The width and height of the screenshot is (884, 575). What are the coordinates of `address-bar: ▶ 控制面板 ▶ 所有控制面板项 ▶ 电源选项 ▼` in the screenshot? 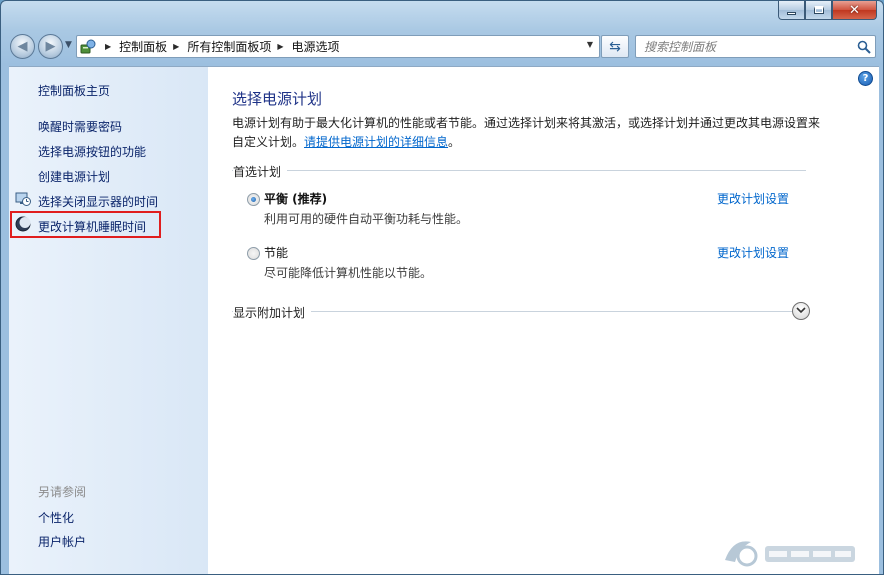 It's located at (338, 46).